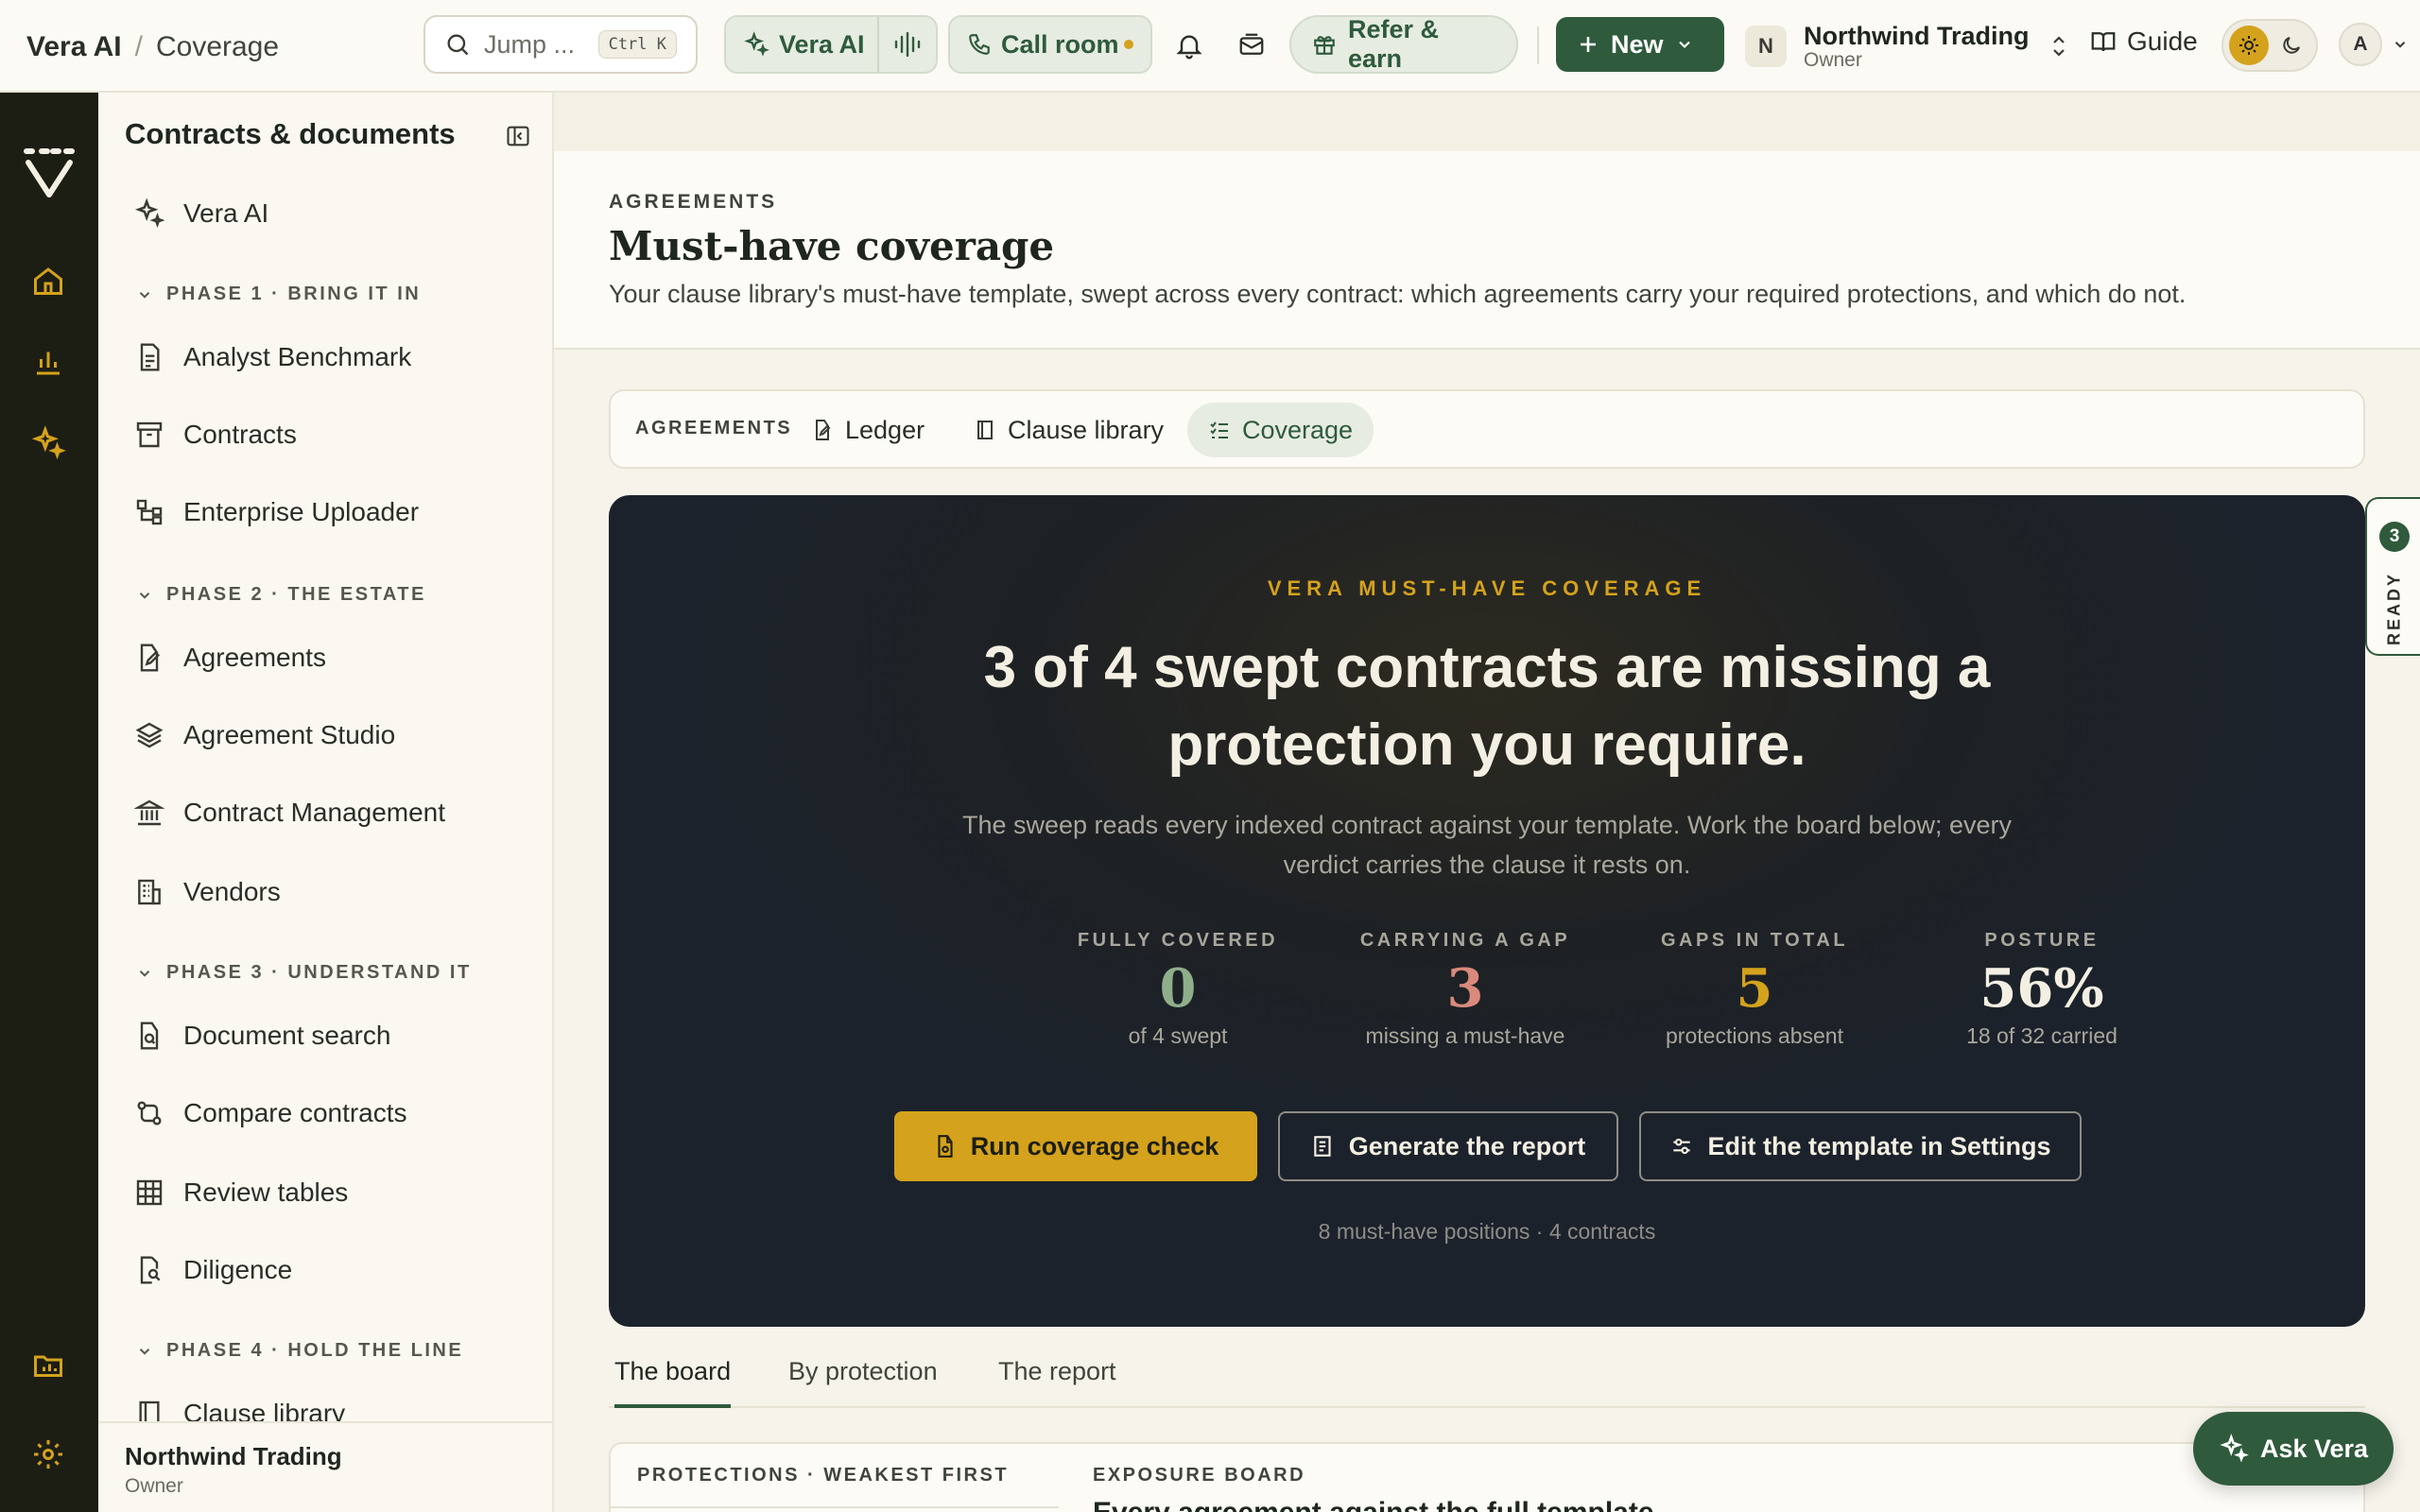 The height and width of the screenshot is (1512, 2420). Describe the element at coordinates (149, 892) in the screenshot. I see `building-icon` at that location.